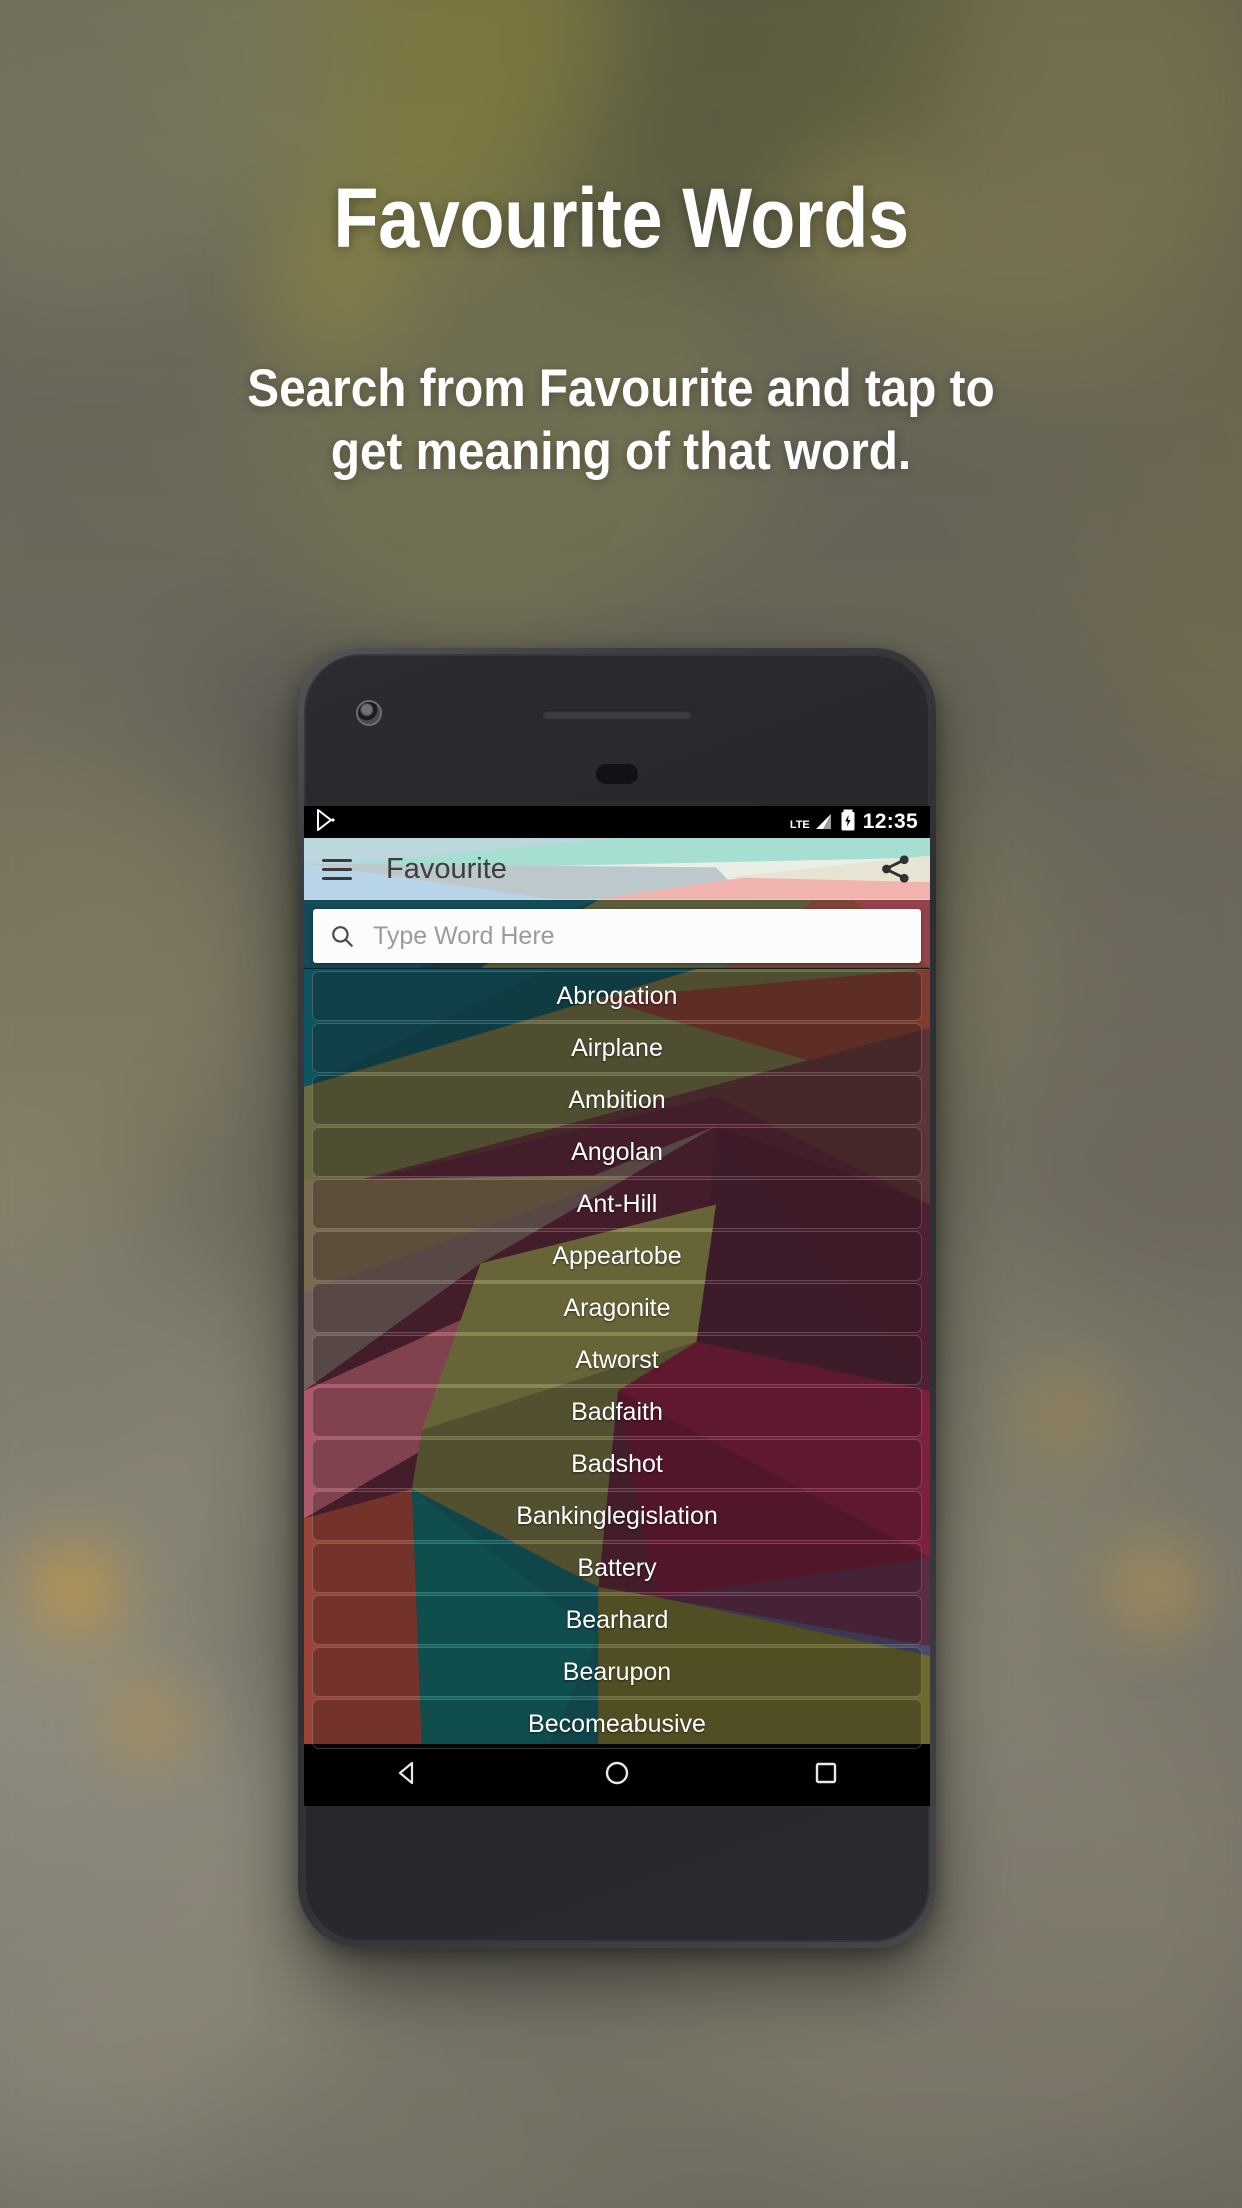 This screenshot has height=2208, width=1242. I want to click on search-area: Type Word Here, so click(617, 934).